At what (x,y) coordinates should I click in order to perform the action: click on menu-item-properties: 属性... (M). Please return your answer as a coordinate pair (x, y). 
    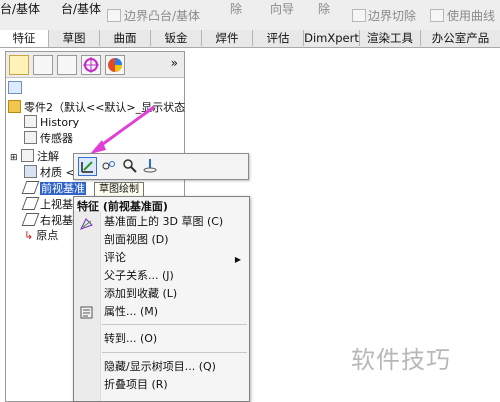
    Looking at the image, I should click on (131, 312).